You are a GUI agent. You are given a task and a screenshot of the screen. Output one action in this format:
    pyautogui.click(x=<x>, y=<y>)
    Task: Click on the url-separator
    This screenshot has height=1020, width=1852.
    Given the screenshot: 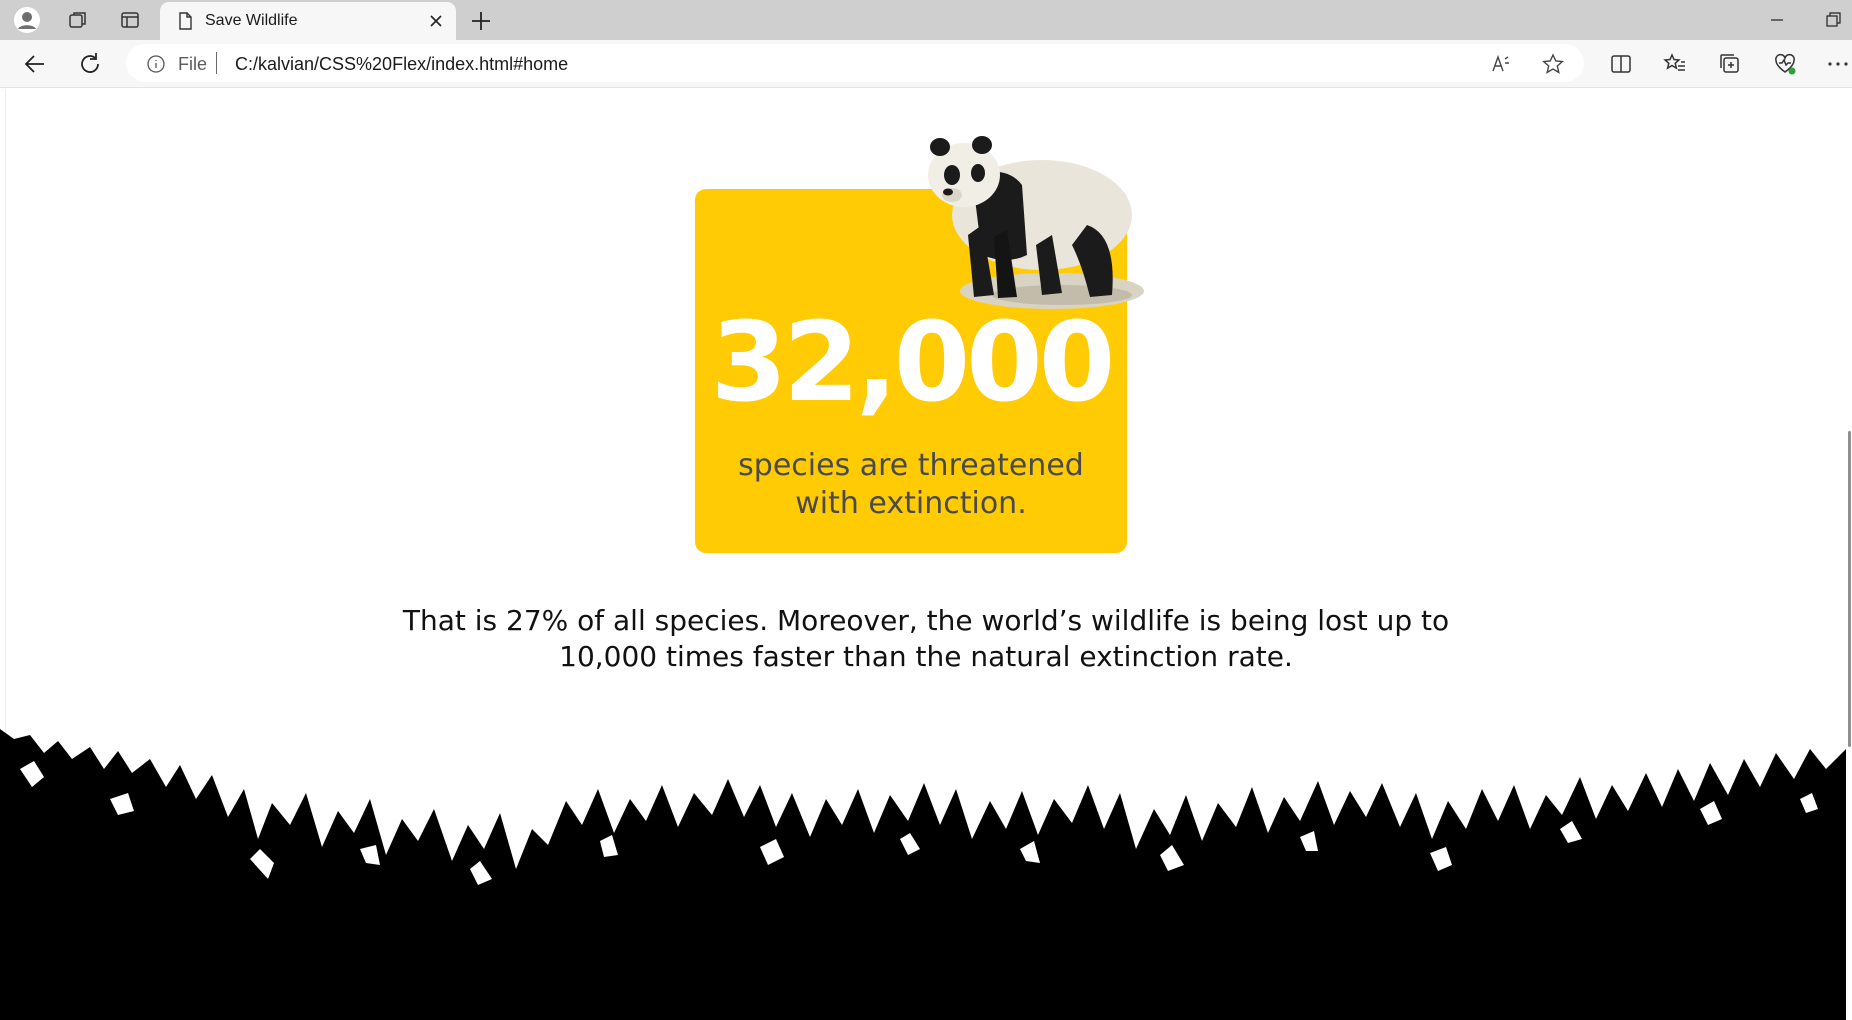 What is the action you would take?
    pyautogui.click(x=216, y=63)
    